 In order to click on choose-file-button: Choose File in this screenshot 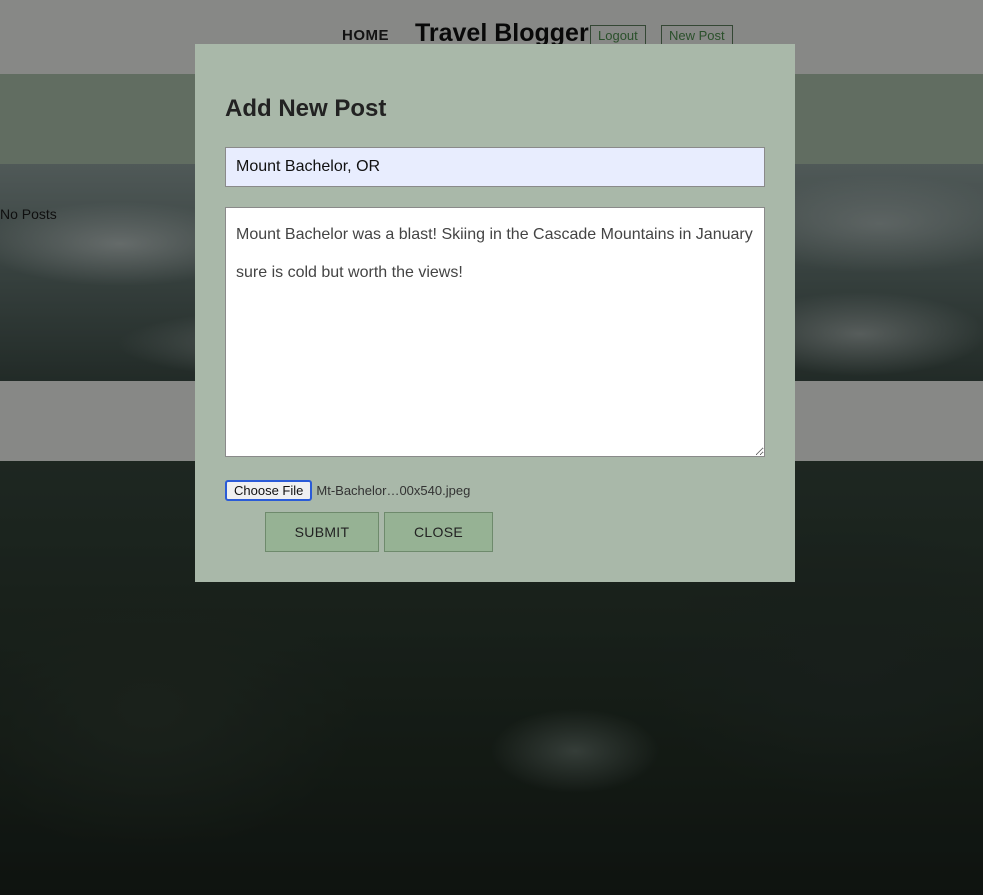, I will do `click(269, 490)`.